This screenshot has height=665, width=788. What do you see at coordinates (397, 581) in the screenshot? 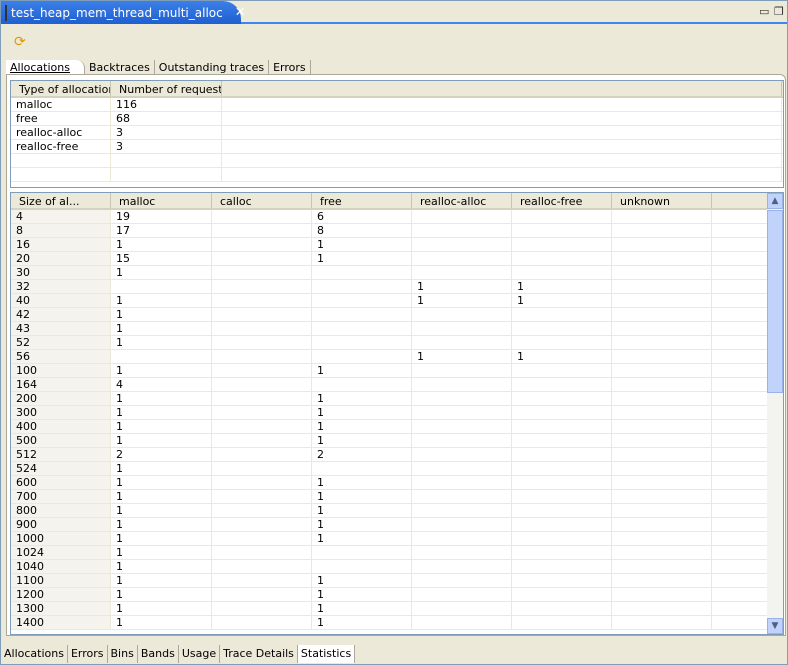
I see `table-row: 1100 1 1` at bounding box center [397, 581].